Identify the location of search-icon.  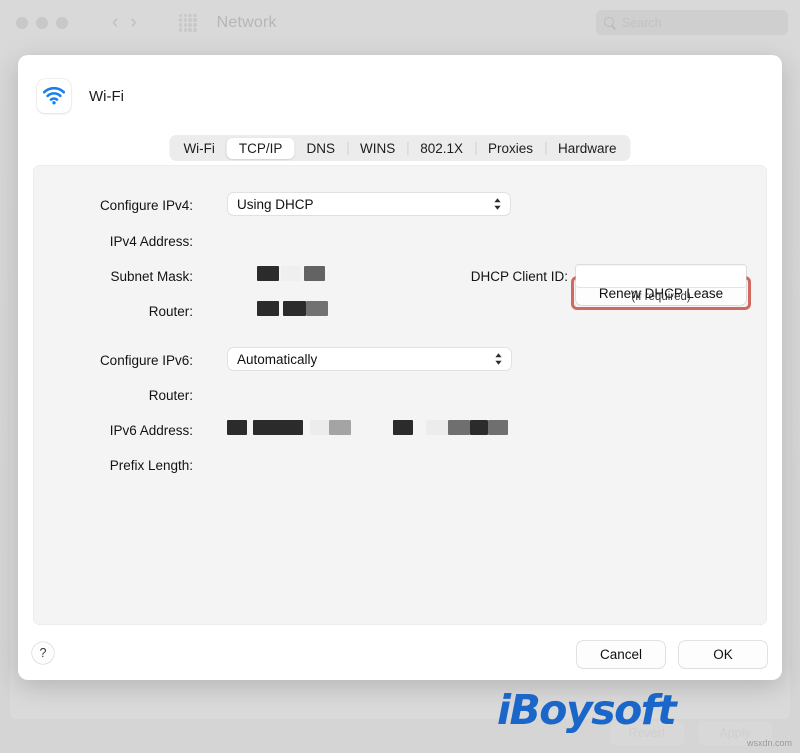
(610, 22).